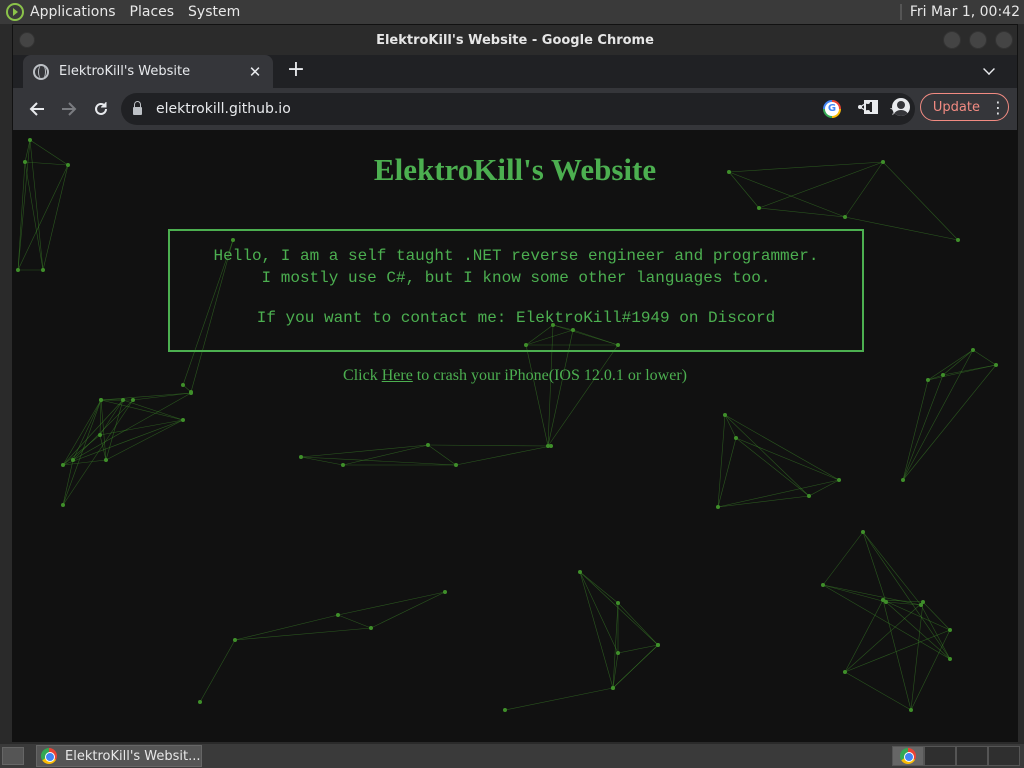 The height and width of the screenshot is (768, 1024). Describe the element at coordinates (37, 109) in the screenshot. I see `back-button` at that location.